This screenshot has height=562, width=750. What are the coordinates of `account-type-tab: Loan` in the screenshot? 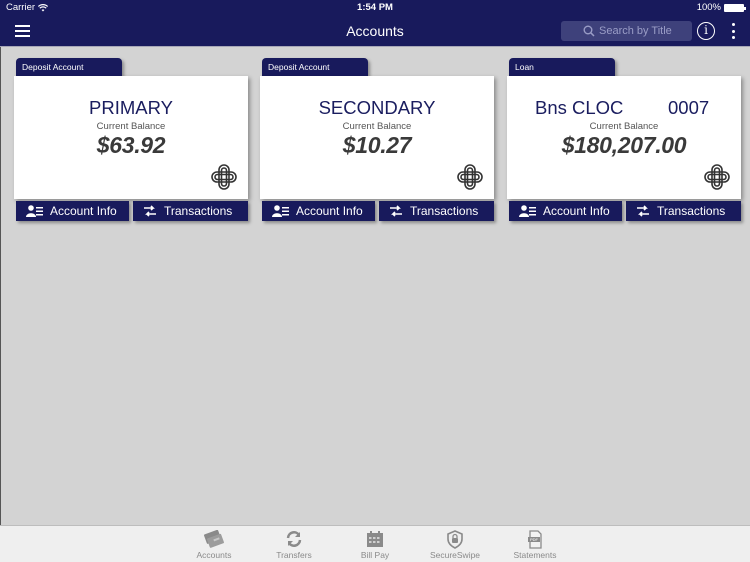 It's located at (562, 68).